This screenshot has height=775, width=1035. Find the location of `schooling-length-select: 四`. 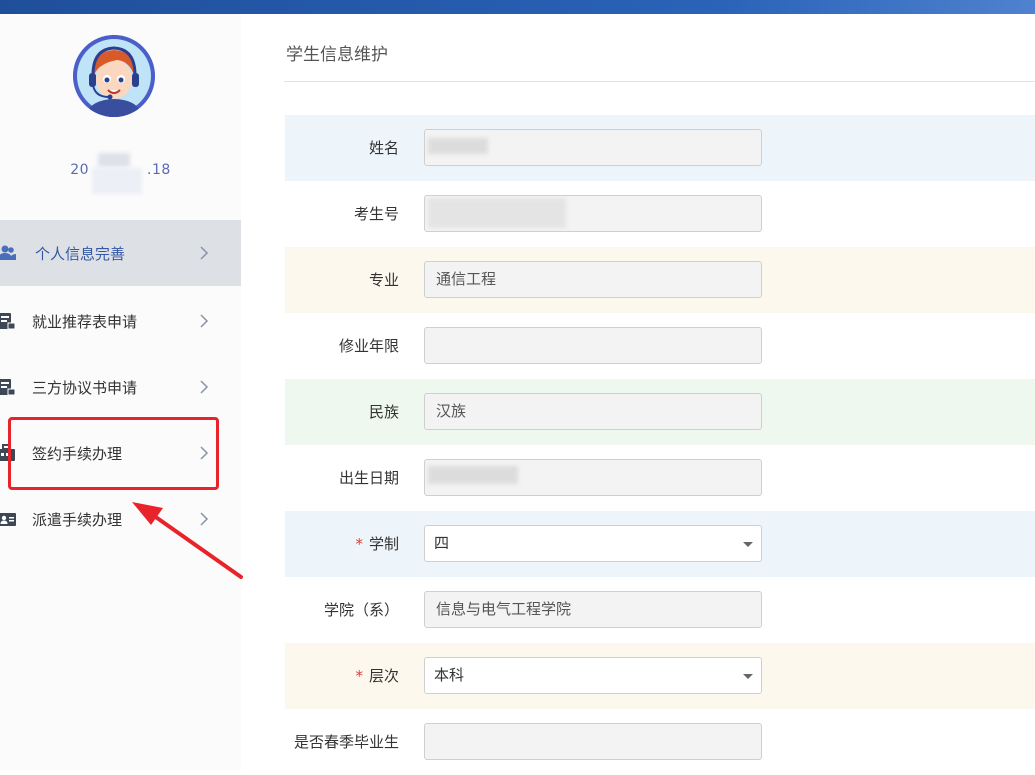

schooling-length-select: 四 is located at coordinates (593, 543).